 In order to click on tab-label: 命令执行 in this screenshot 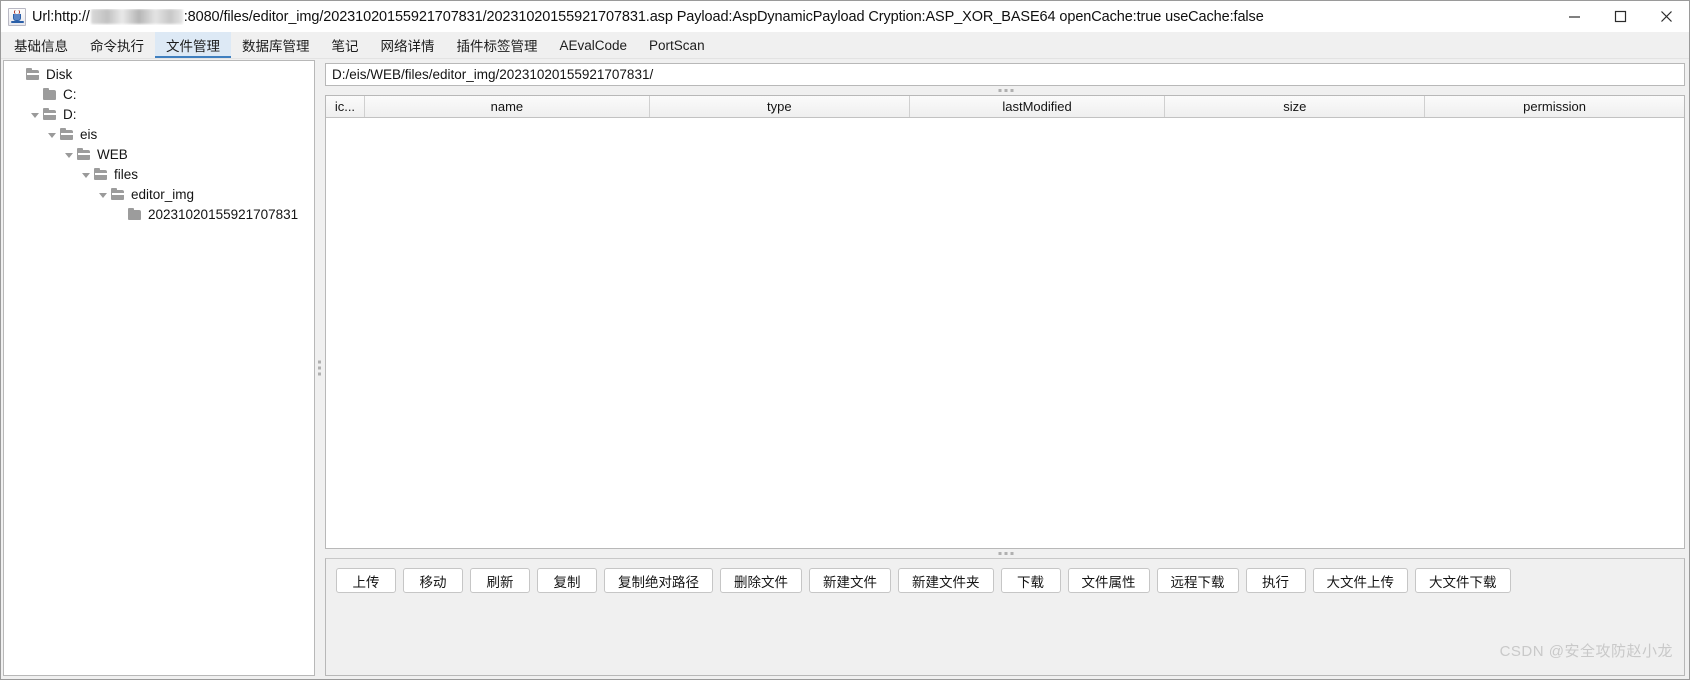, I will do `click(117, 46)`.